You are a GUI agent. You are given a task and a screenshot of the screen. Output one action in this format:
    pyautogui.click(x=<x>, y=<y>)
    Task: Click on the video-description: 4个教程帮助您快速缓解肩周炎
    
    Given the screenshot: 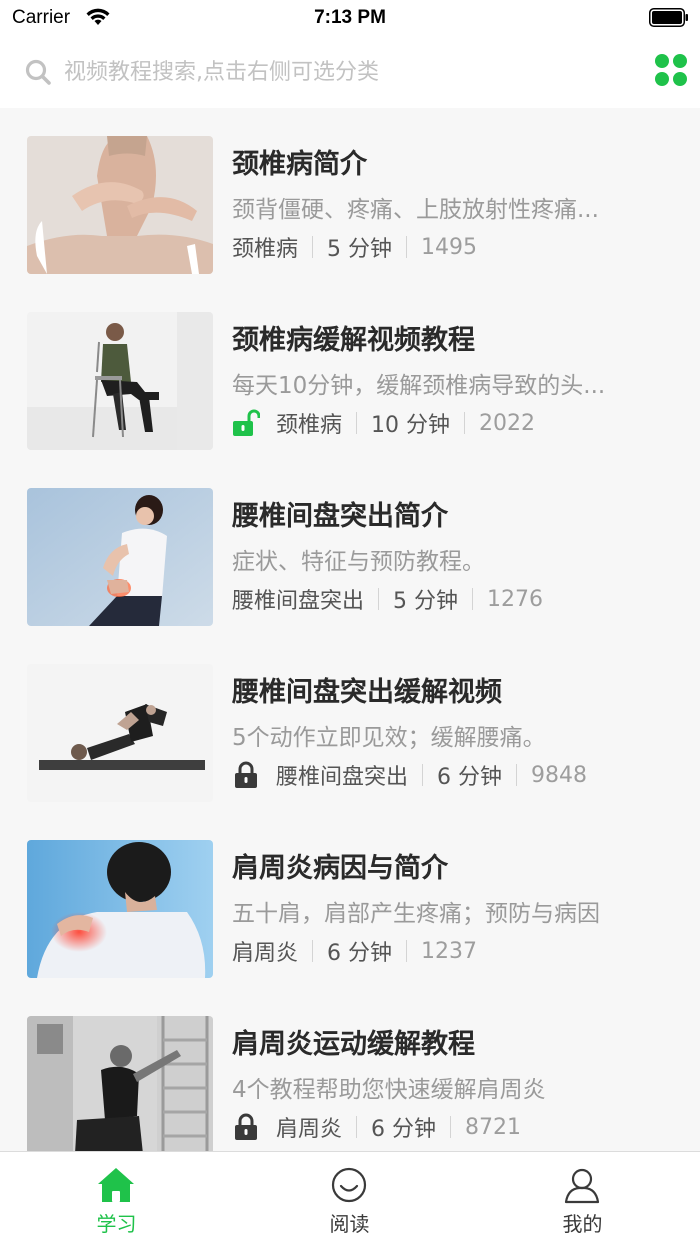 What is the action you would take?
    pyautogui.click(x=389, y=1090)
    